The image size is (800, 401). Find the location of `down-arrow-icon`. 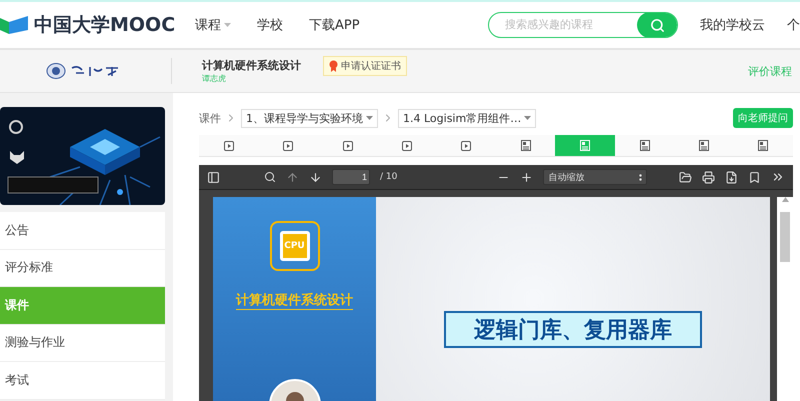

down-arrow-icon is located at coordinates (315, 177).